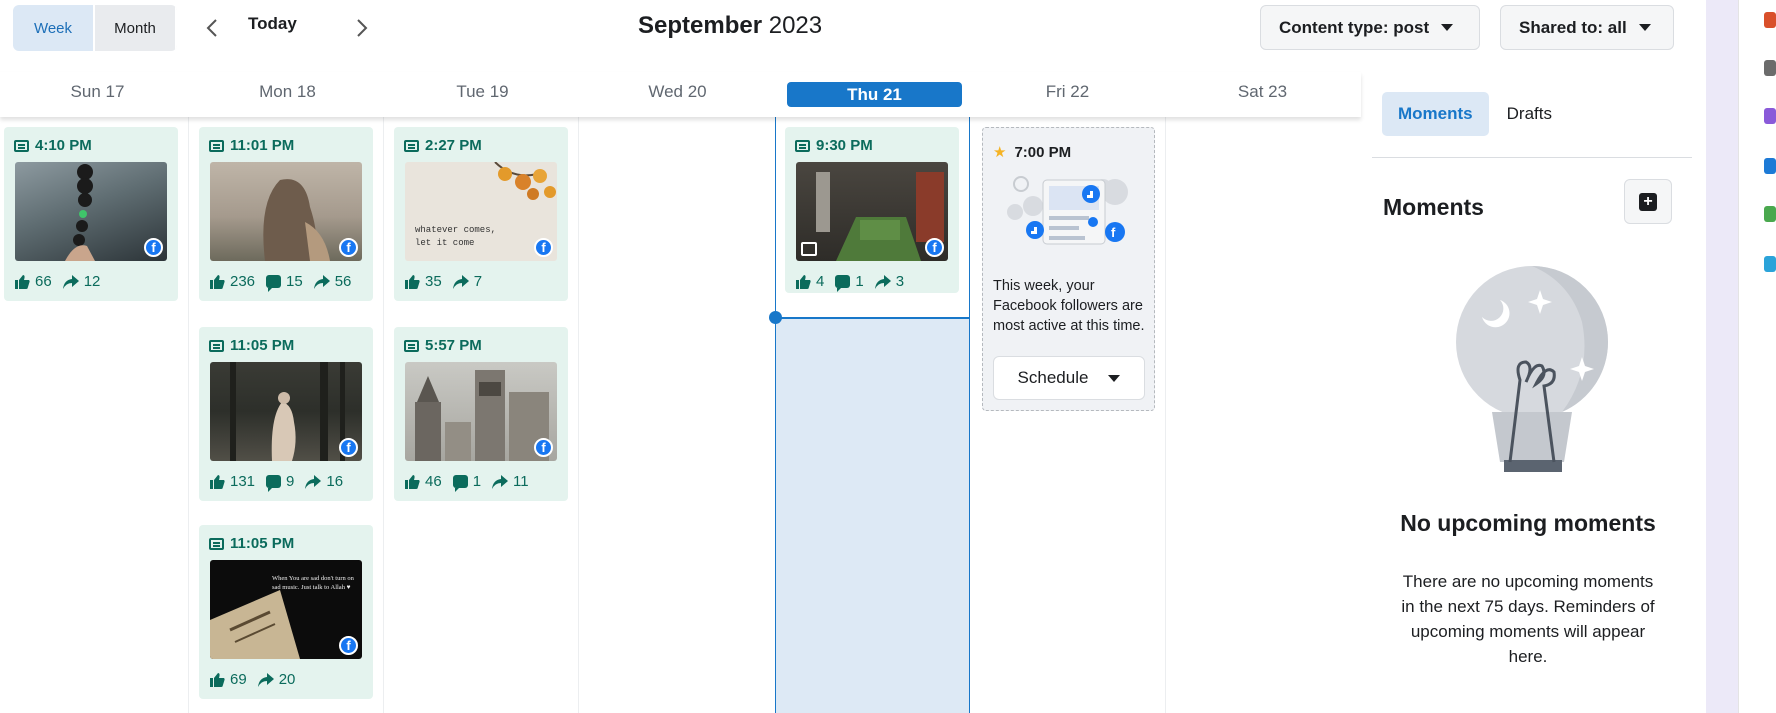 This screenshot has width=1776, height=713. What do you see at coordinates (820, 281) in the screenshot?
I see `likes-count: 4` at bounding box center [820, 281].